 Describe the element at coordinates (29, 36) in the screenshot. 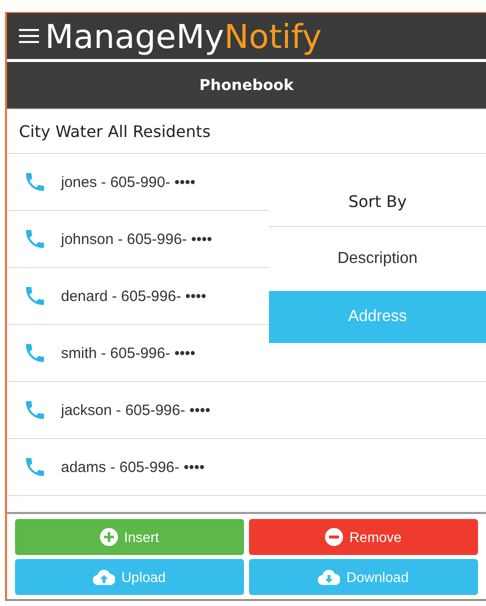

I see `menu-icon` at that location.